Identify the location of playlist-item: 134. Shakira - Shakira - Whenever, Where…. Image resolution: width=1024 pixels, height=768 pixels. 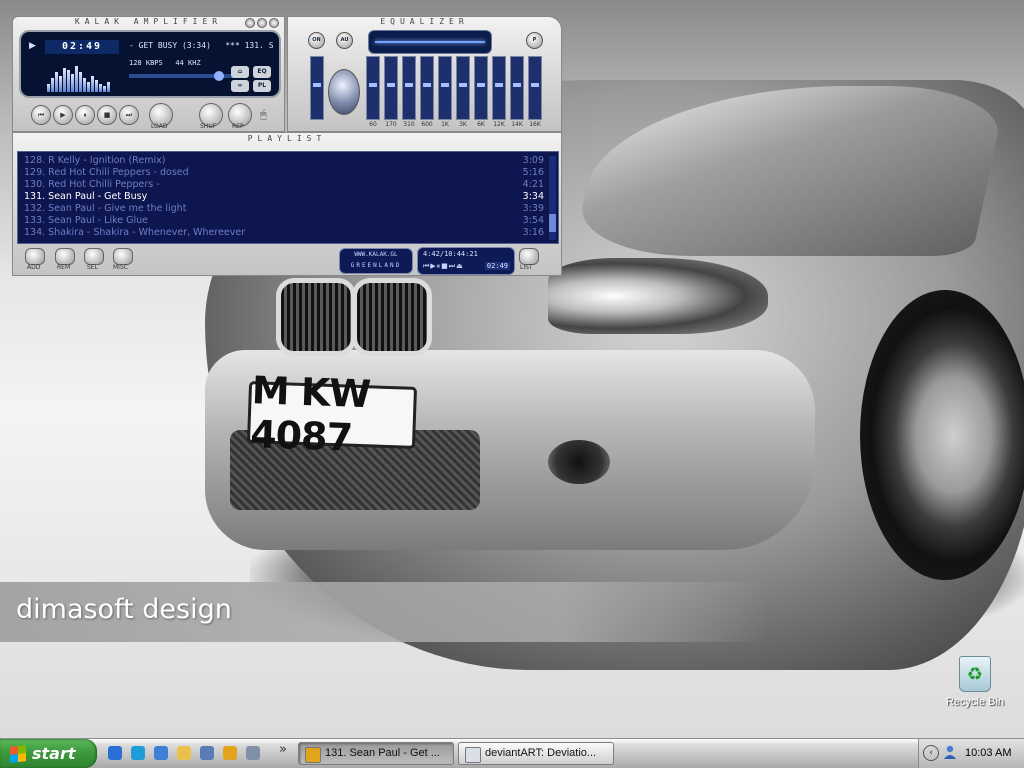
(284, 233).